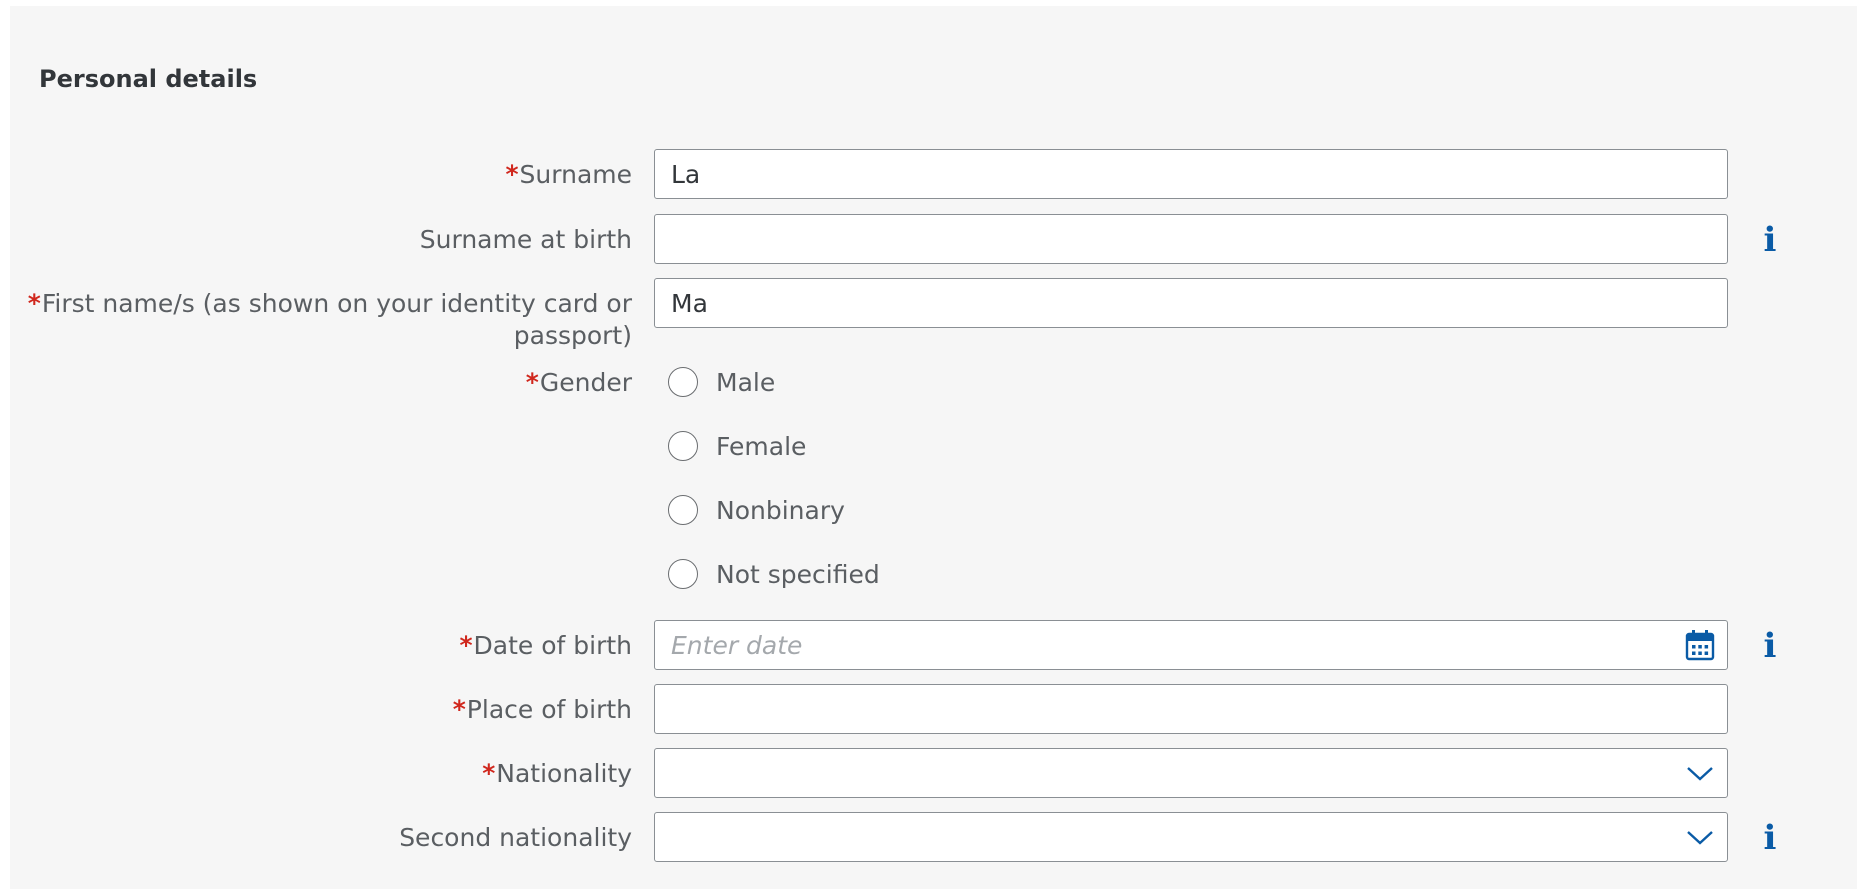 Image resolution: width=1857 pixels, height=889 pixels. I want to click on surname-at-birth-info-icon: i, so click(1770, 240).